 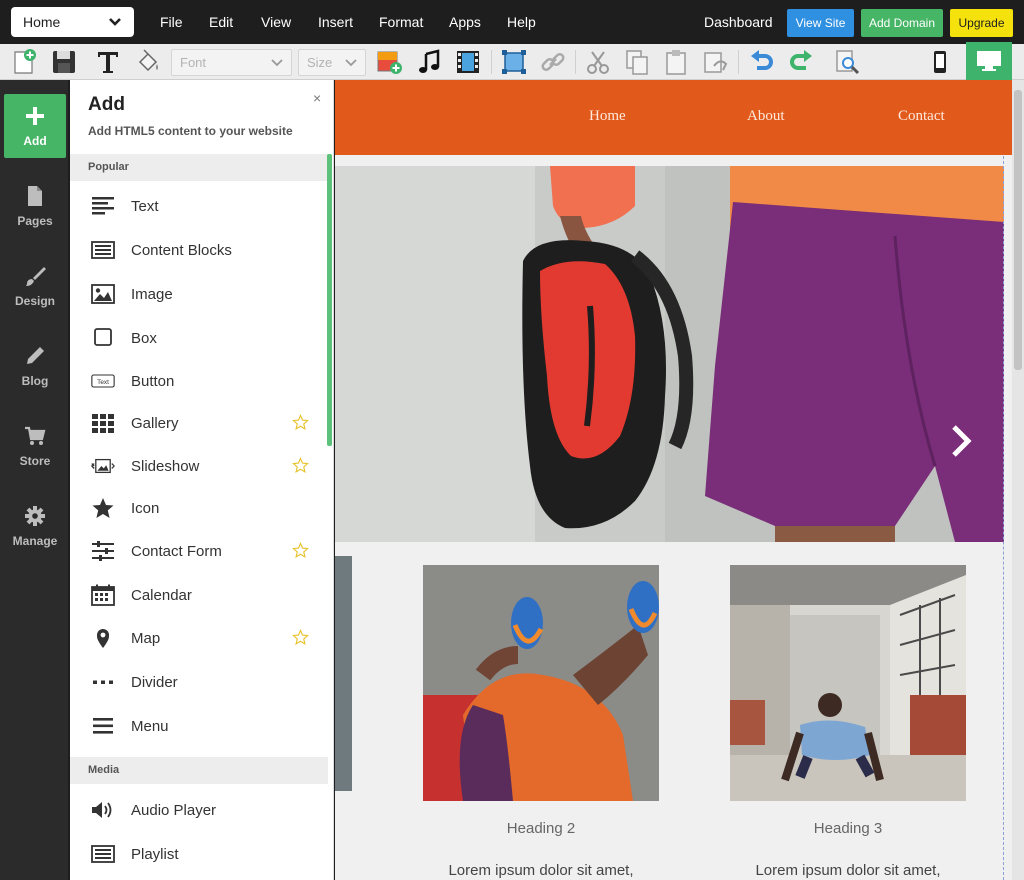 I want to click on add-item-playlist: Playlist, so click(x=199, y=854).